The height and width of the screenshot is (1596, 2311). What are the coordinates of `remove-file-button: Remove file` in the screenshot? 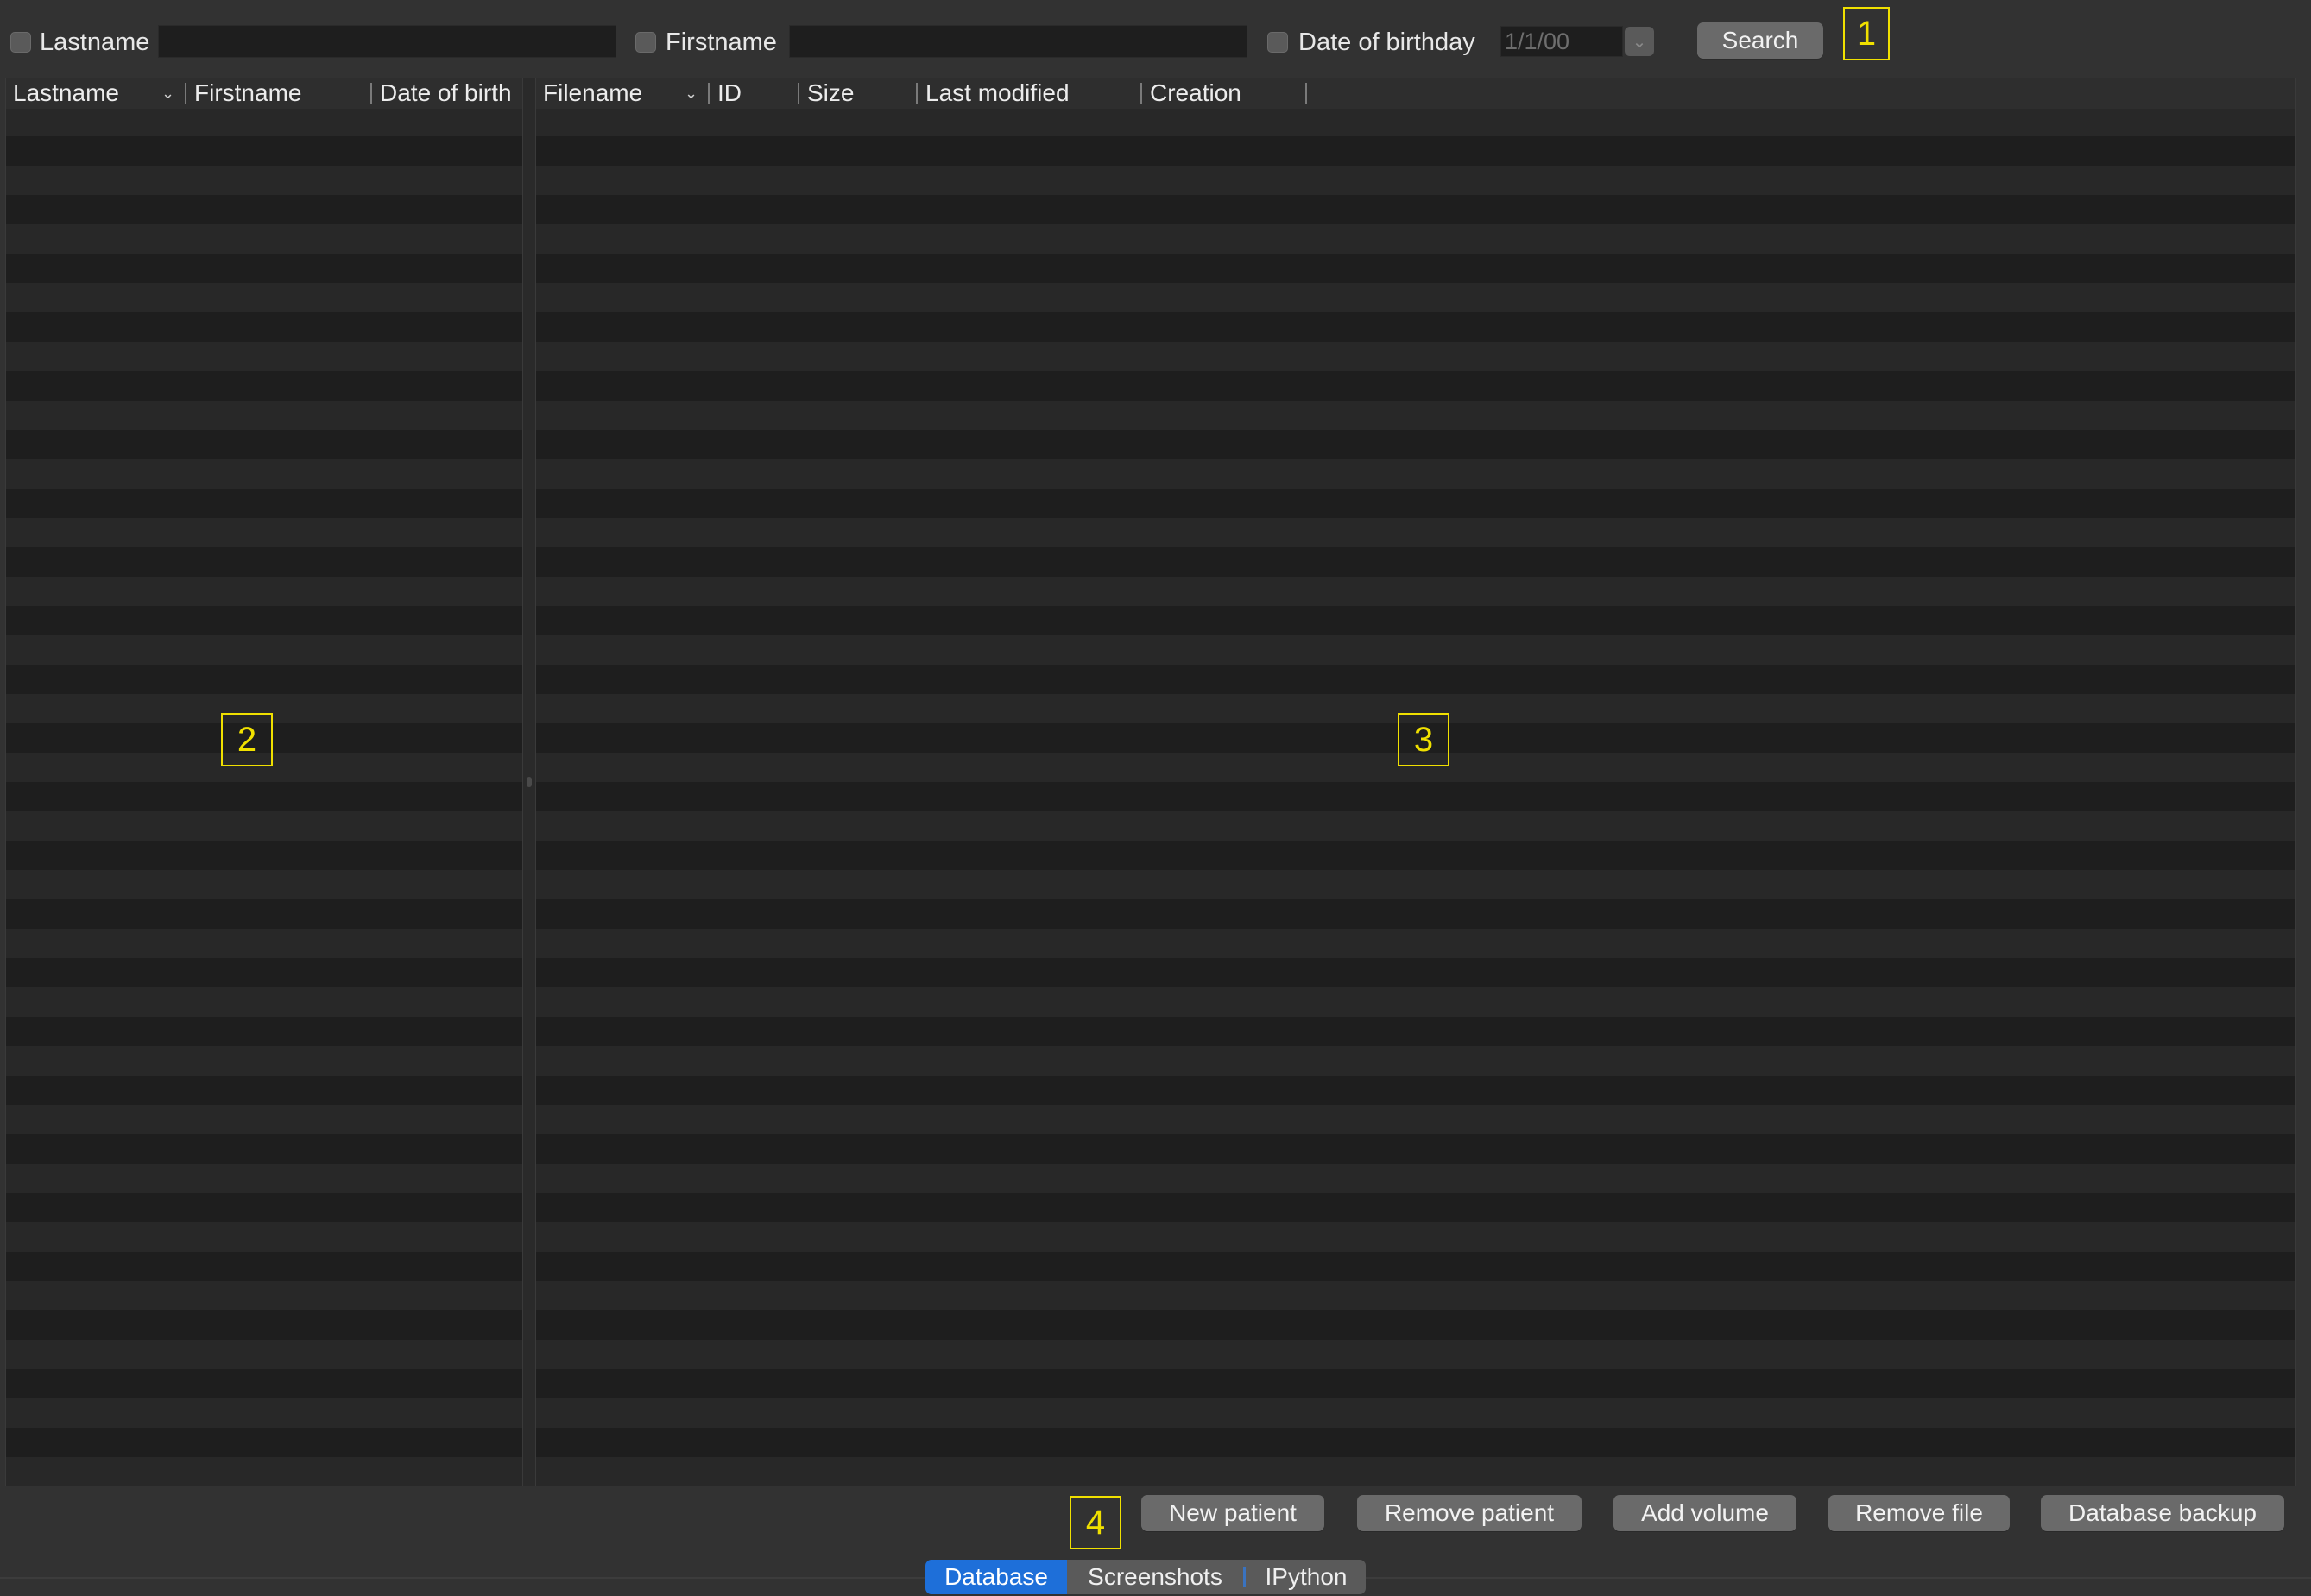 It's located at (1919, 1513).